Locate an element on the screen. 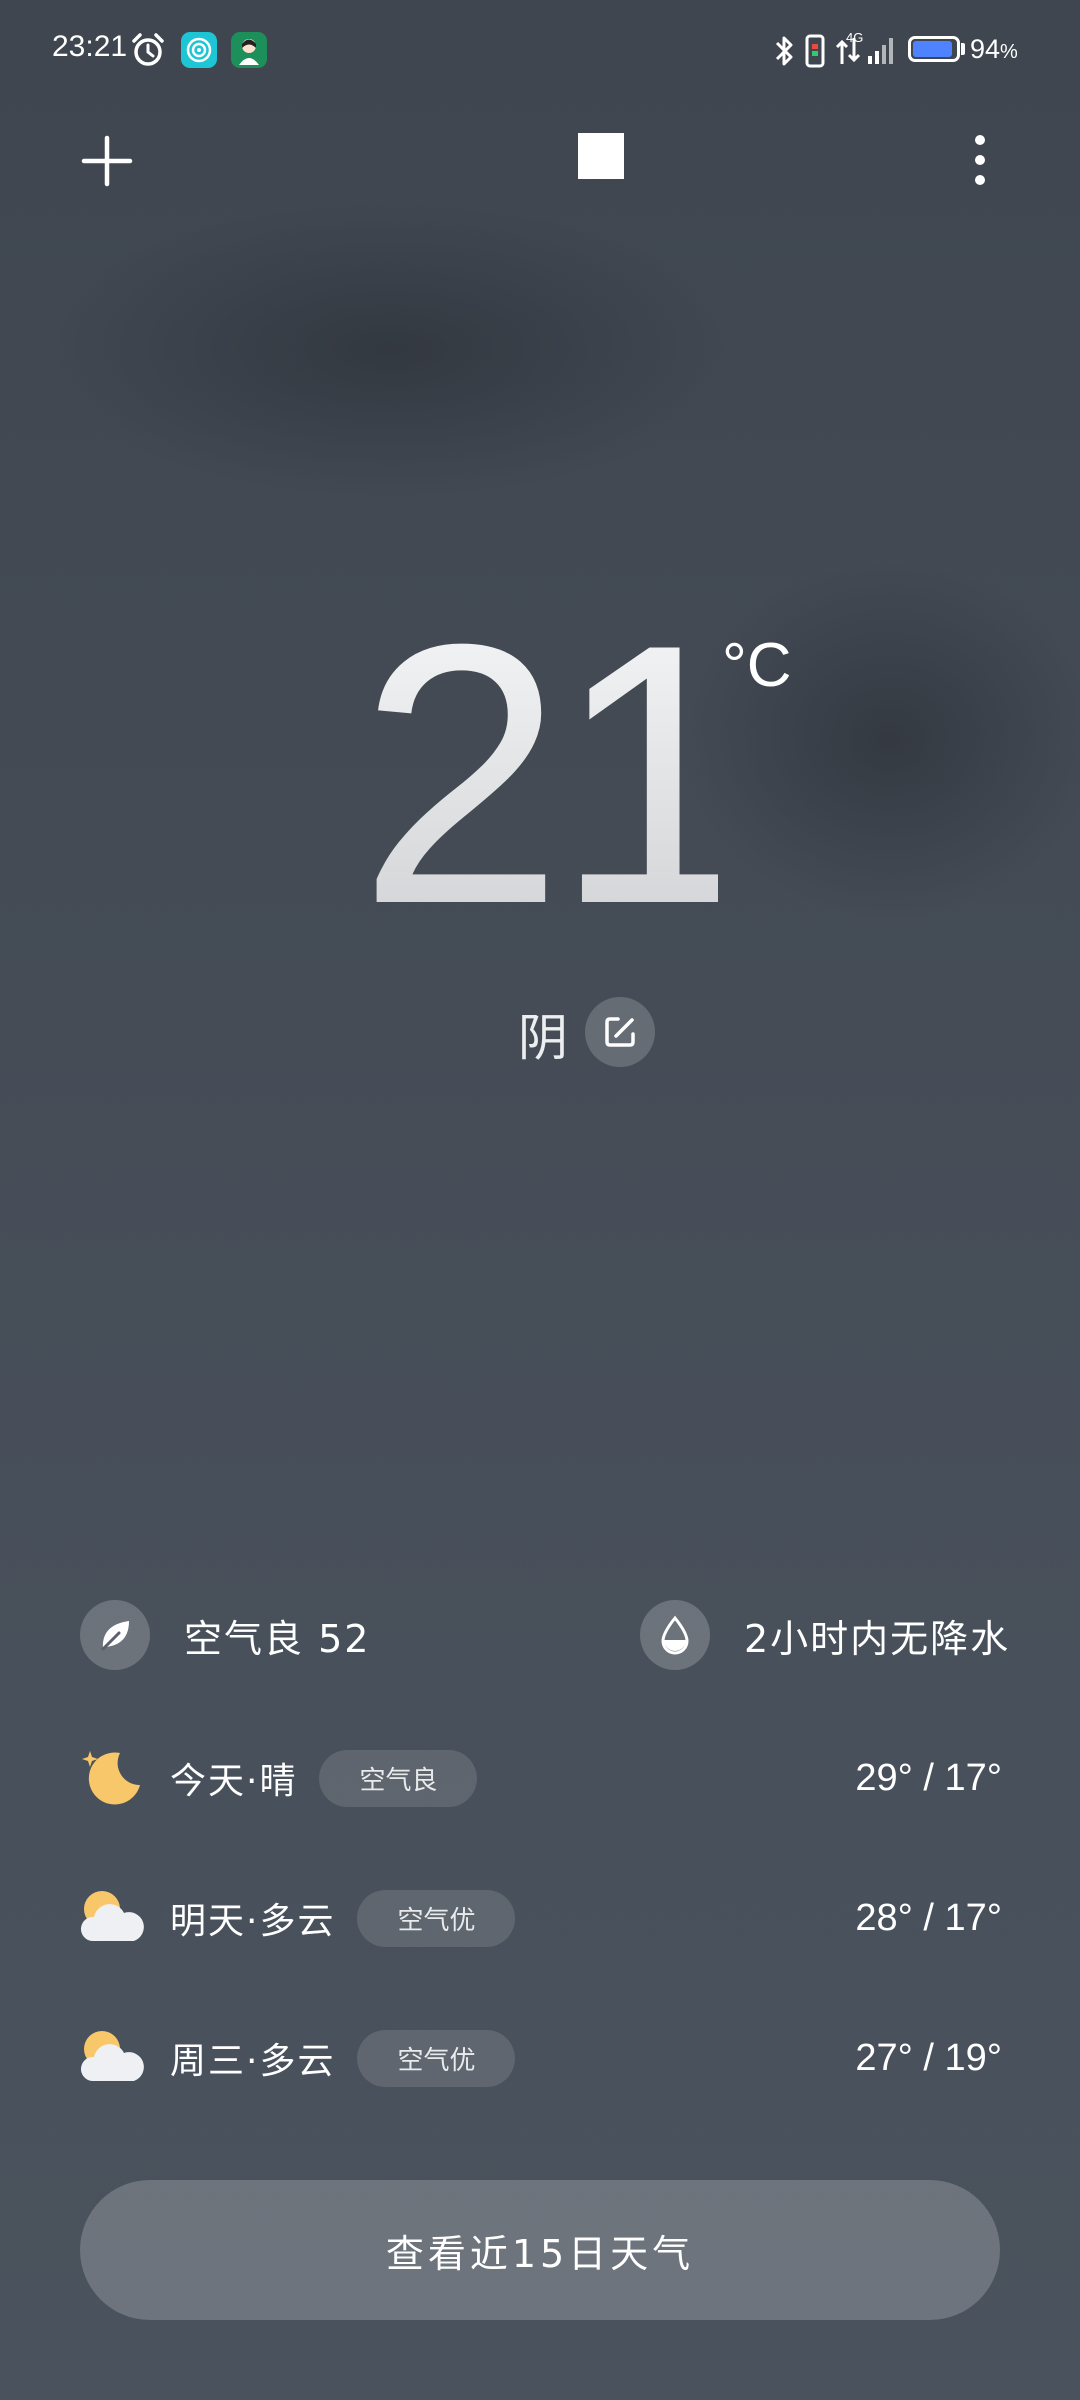  status-bar: 23:21 4G 94% is located at coordinates (540, 50).